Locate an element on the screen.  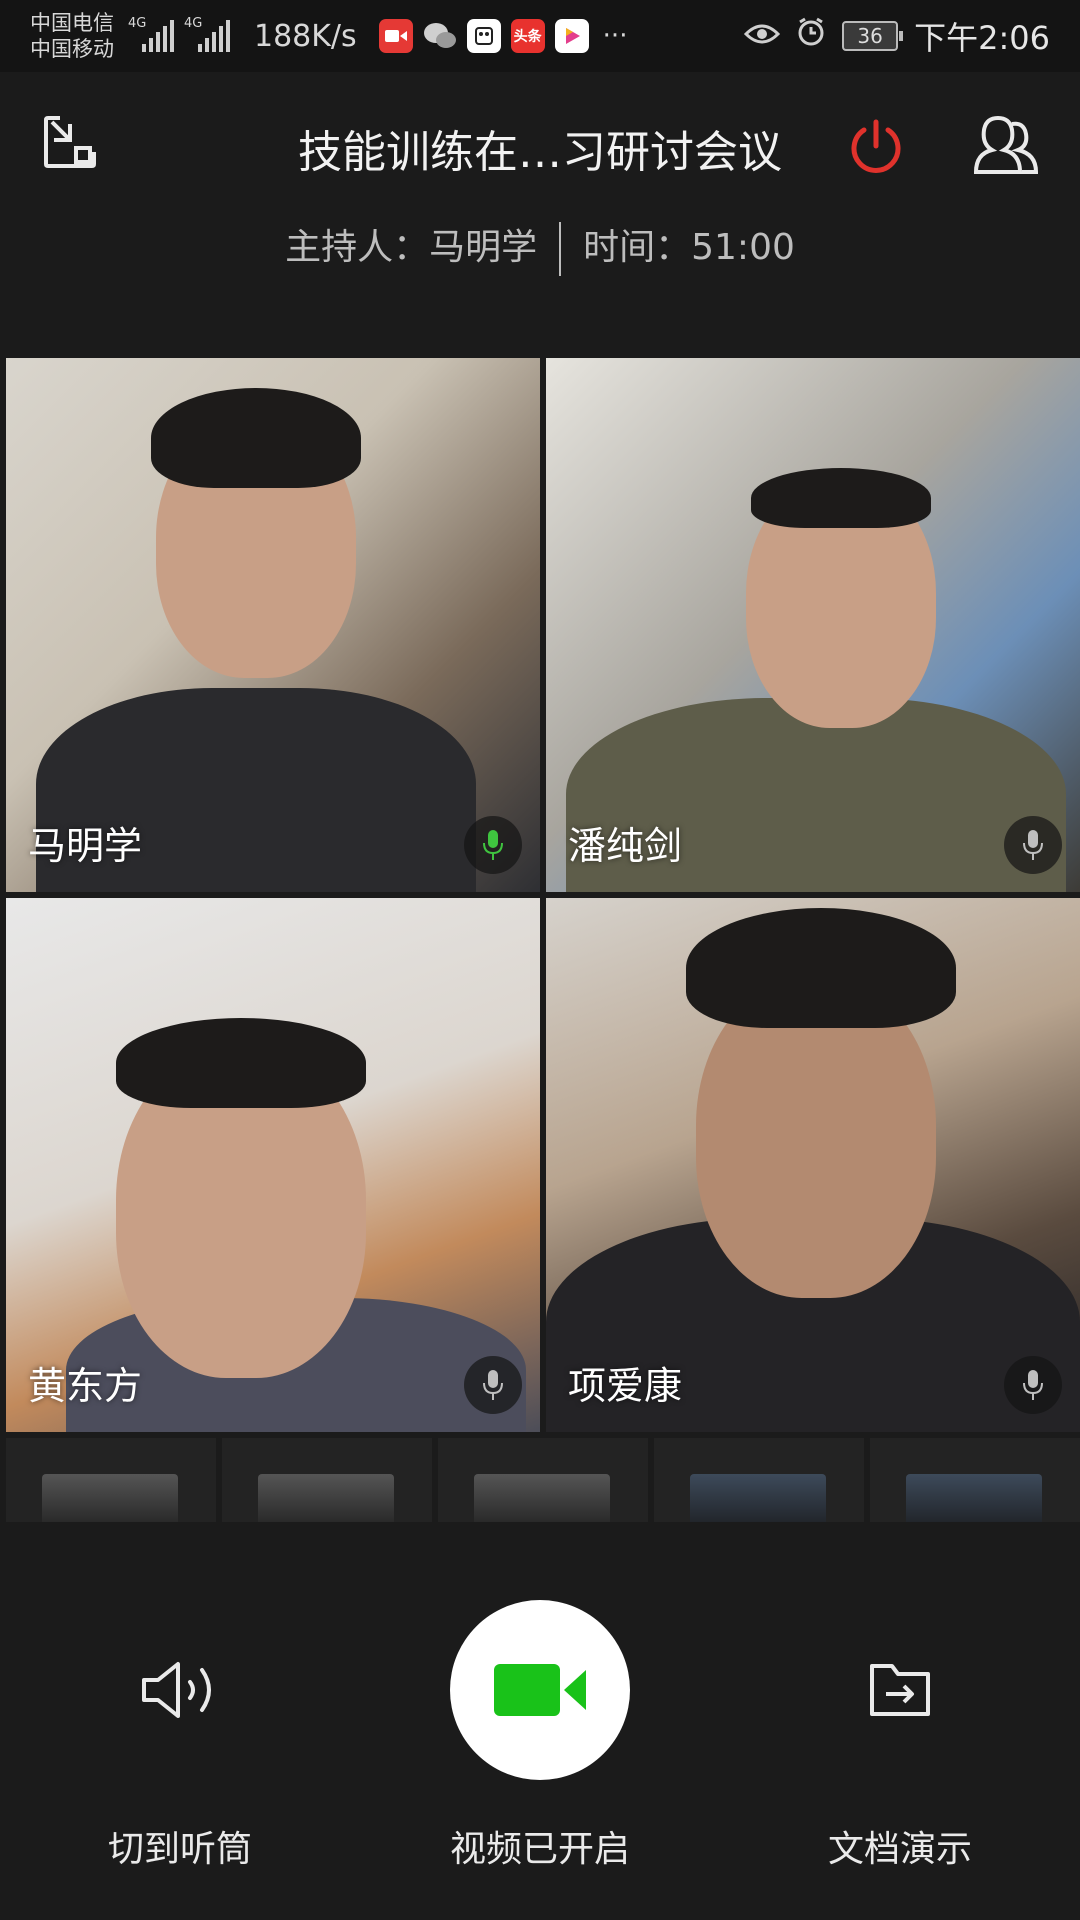
network-type-1: 4G is located at coordinates (137, 23).